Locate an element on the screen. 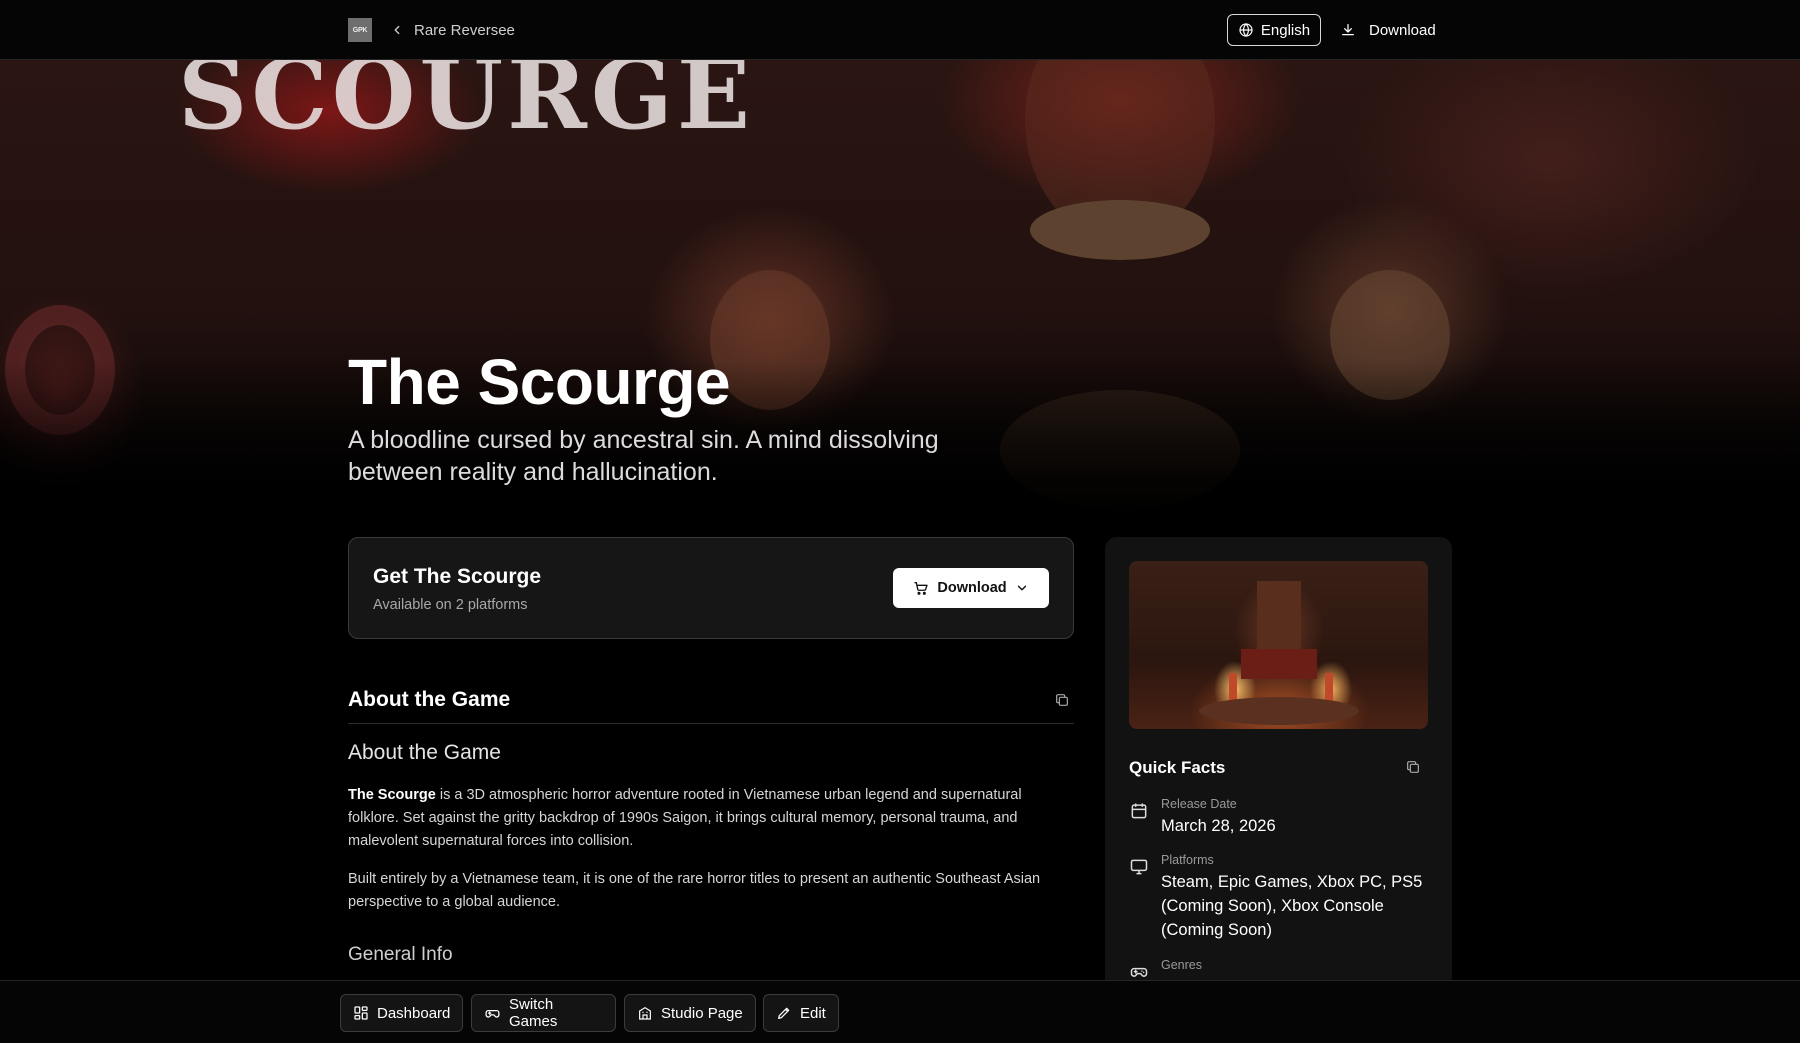  dashboard-label: Dashboard is located at coordinates (414, 1013).